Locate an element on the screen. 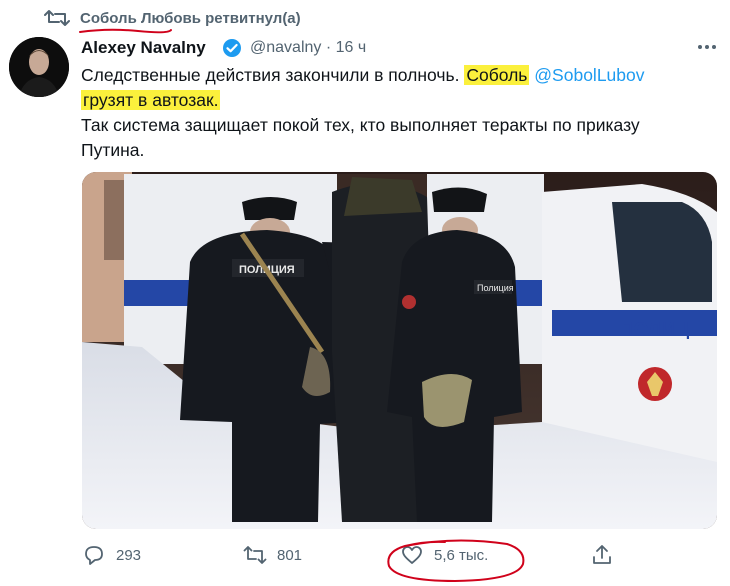 Image resolution: width=730 pixels, height=586 pixels. annotation-underline is located at coordinates (125, 31).